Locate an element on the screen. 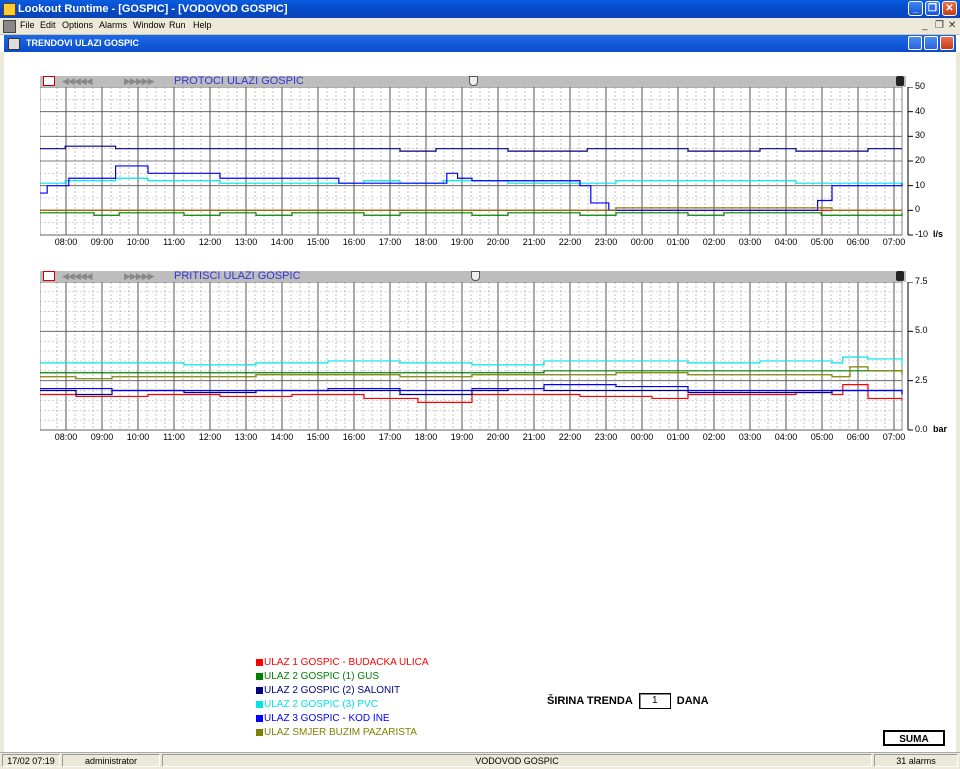  x-tick-label: 12:00 is located at coordinates (210, 437).